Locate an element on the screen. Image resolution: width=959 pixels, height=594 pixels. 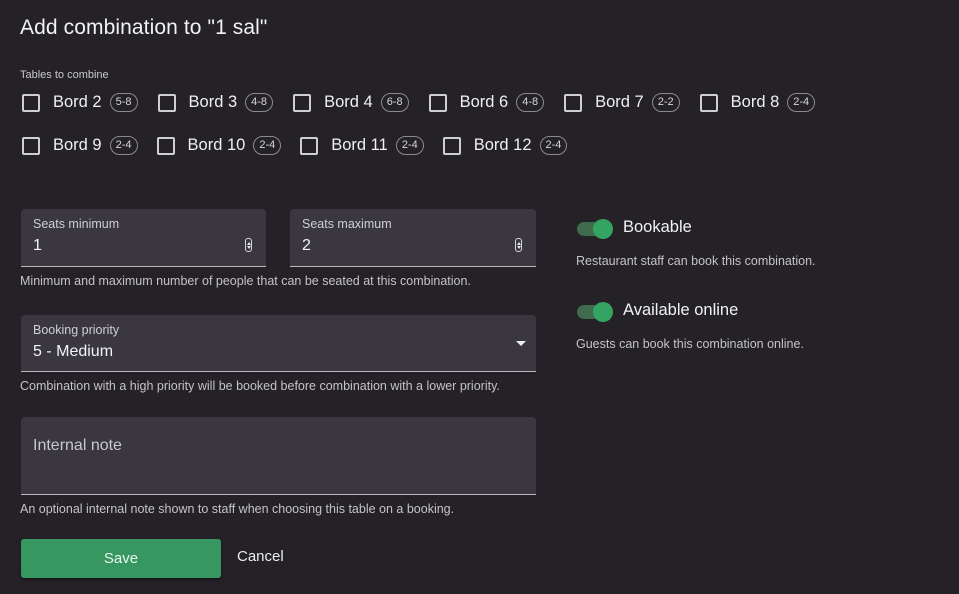
table-name: Bord 2 is located at coordinates (77, 102).